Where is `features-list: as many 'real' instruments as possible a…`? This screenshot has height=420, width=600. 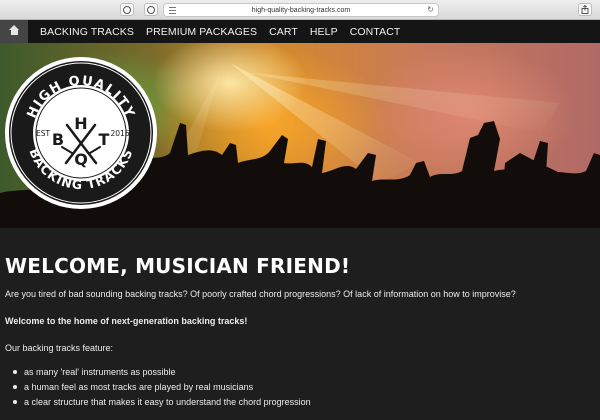 features-list: as many 'real' instruments as possible a… is located at coordinates (300, 387).